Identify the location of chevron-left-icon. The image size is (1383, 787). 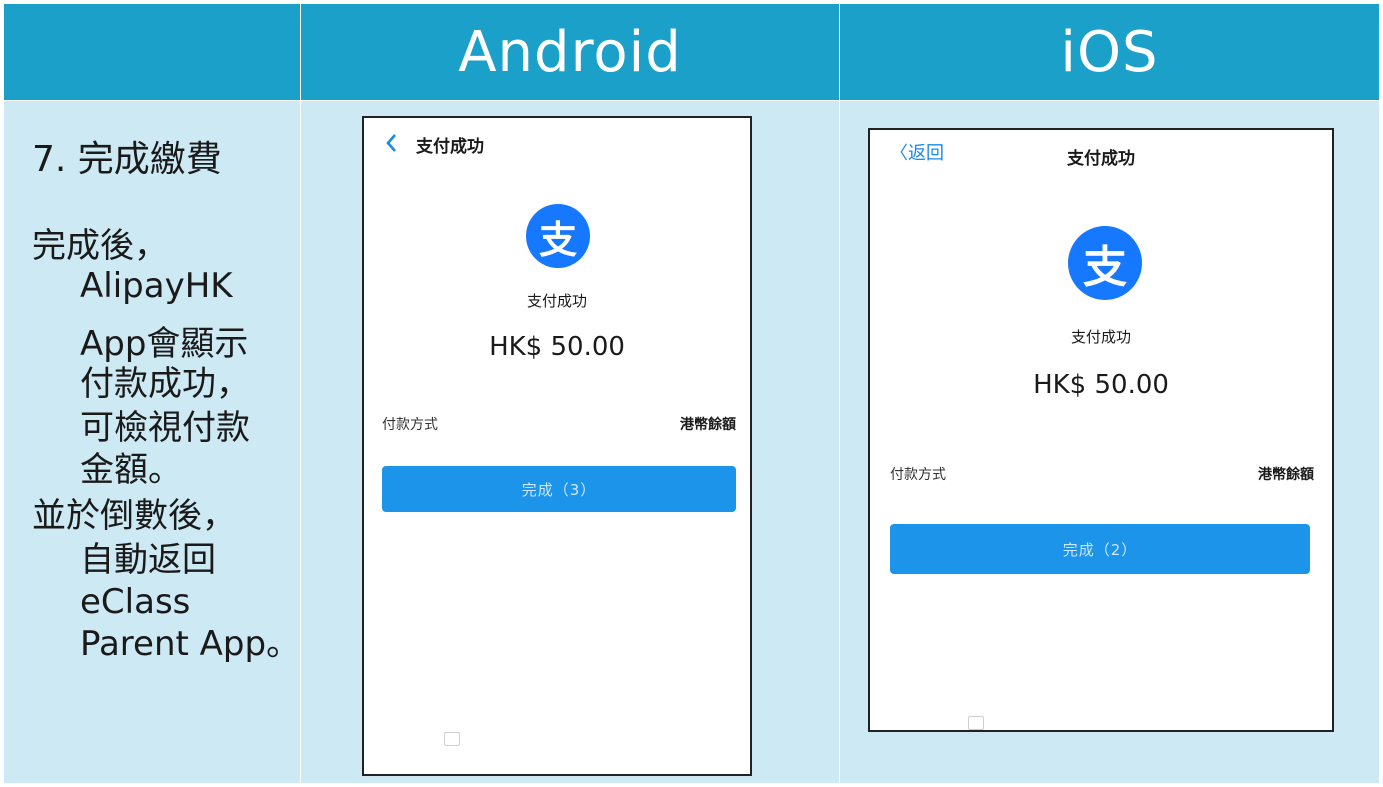
(391, 143).